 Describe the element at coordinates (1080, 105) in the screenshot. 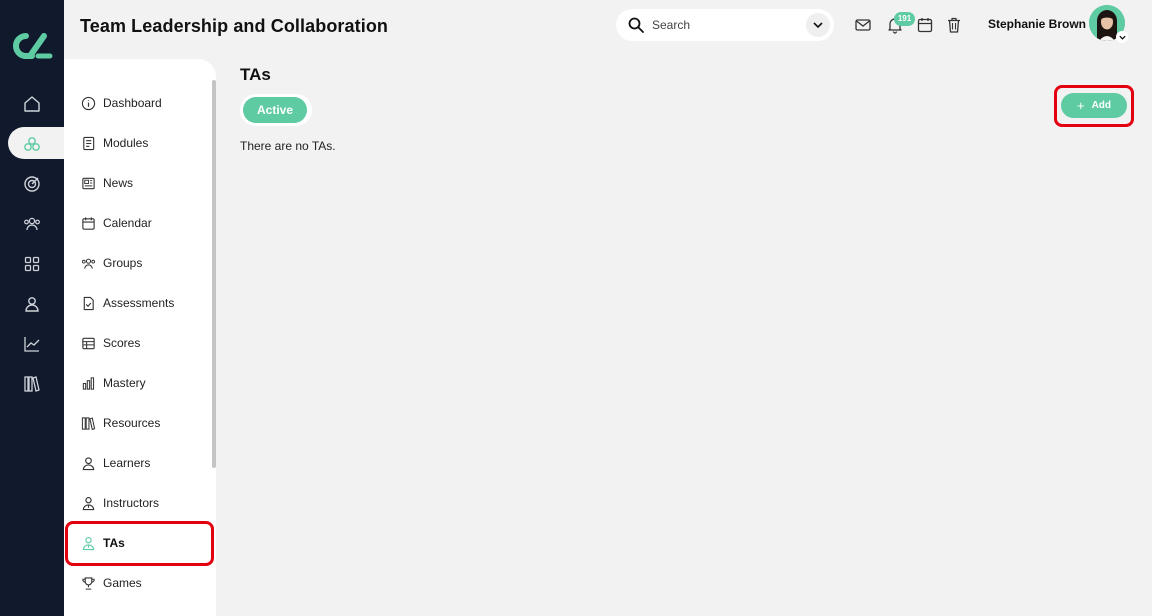

I see `plus-icon: +` at that location.